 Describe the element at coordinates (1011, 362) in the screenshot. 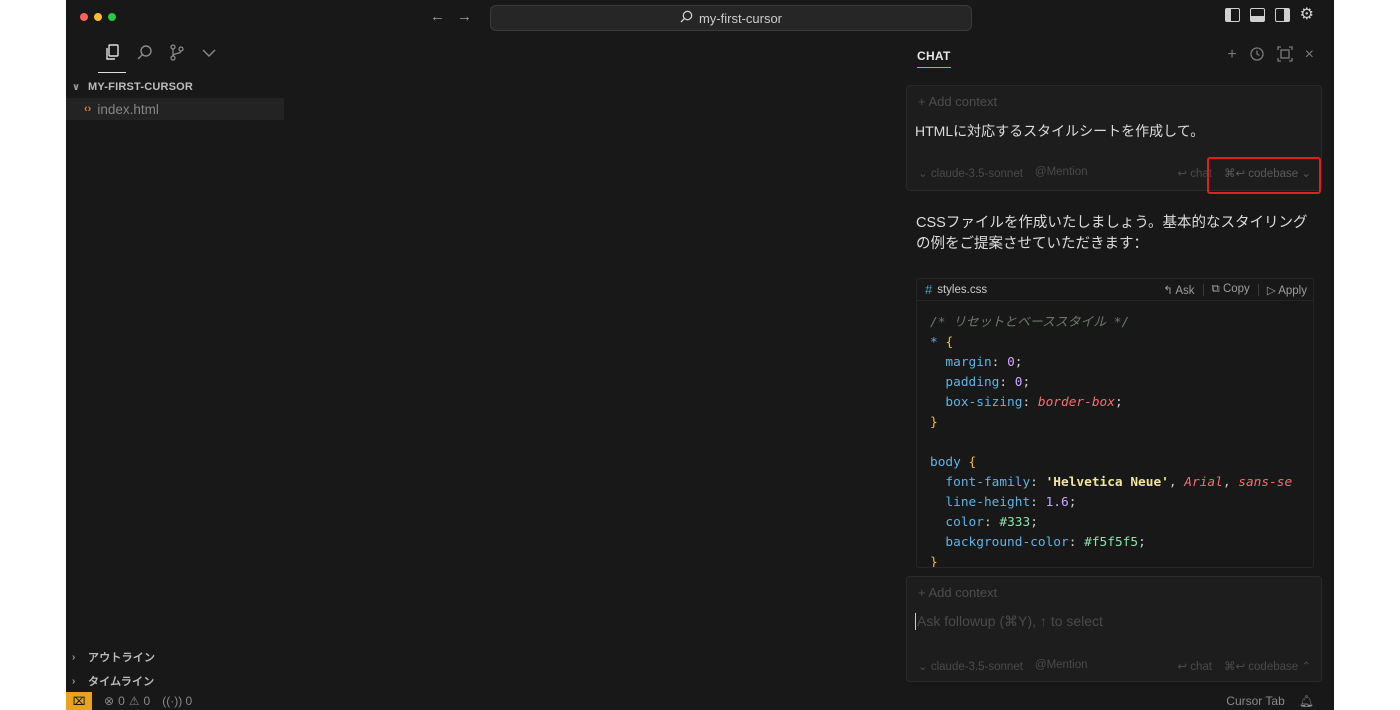

I see `code-value: 0` at that location.